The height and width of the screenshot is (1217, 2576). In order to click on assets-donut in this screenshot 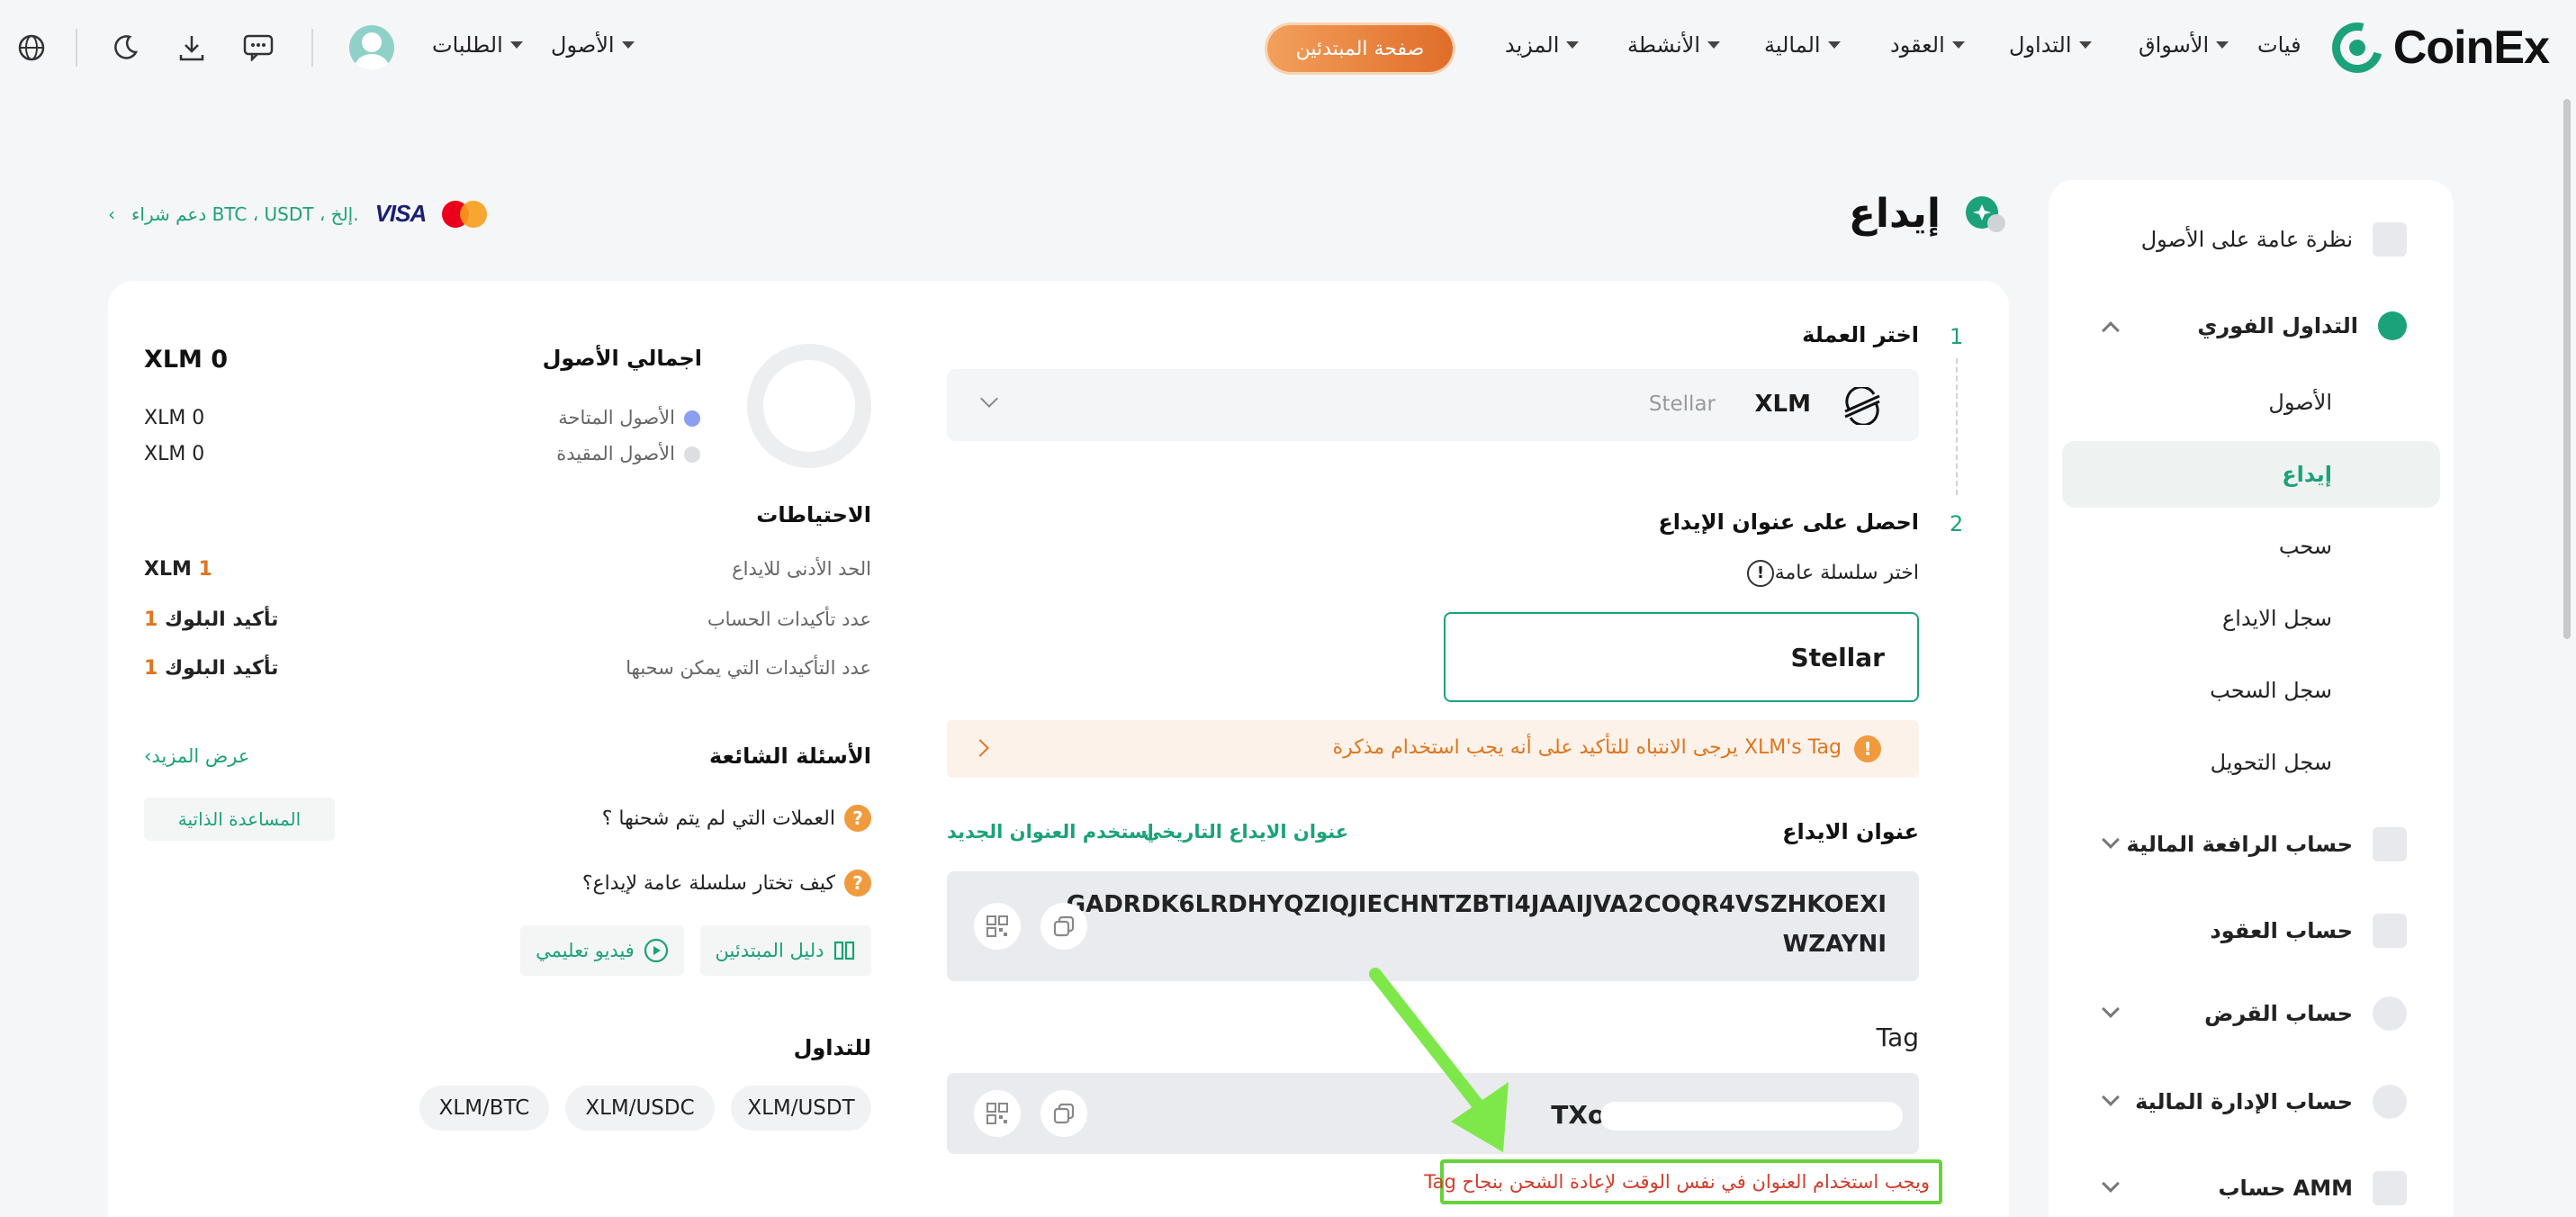, I will do `click(809, 406)`.